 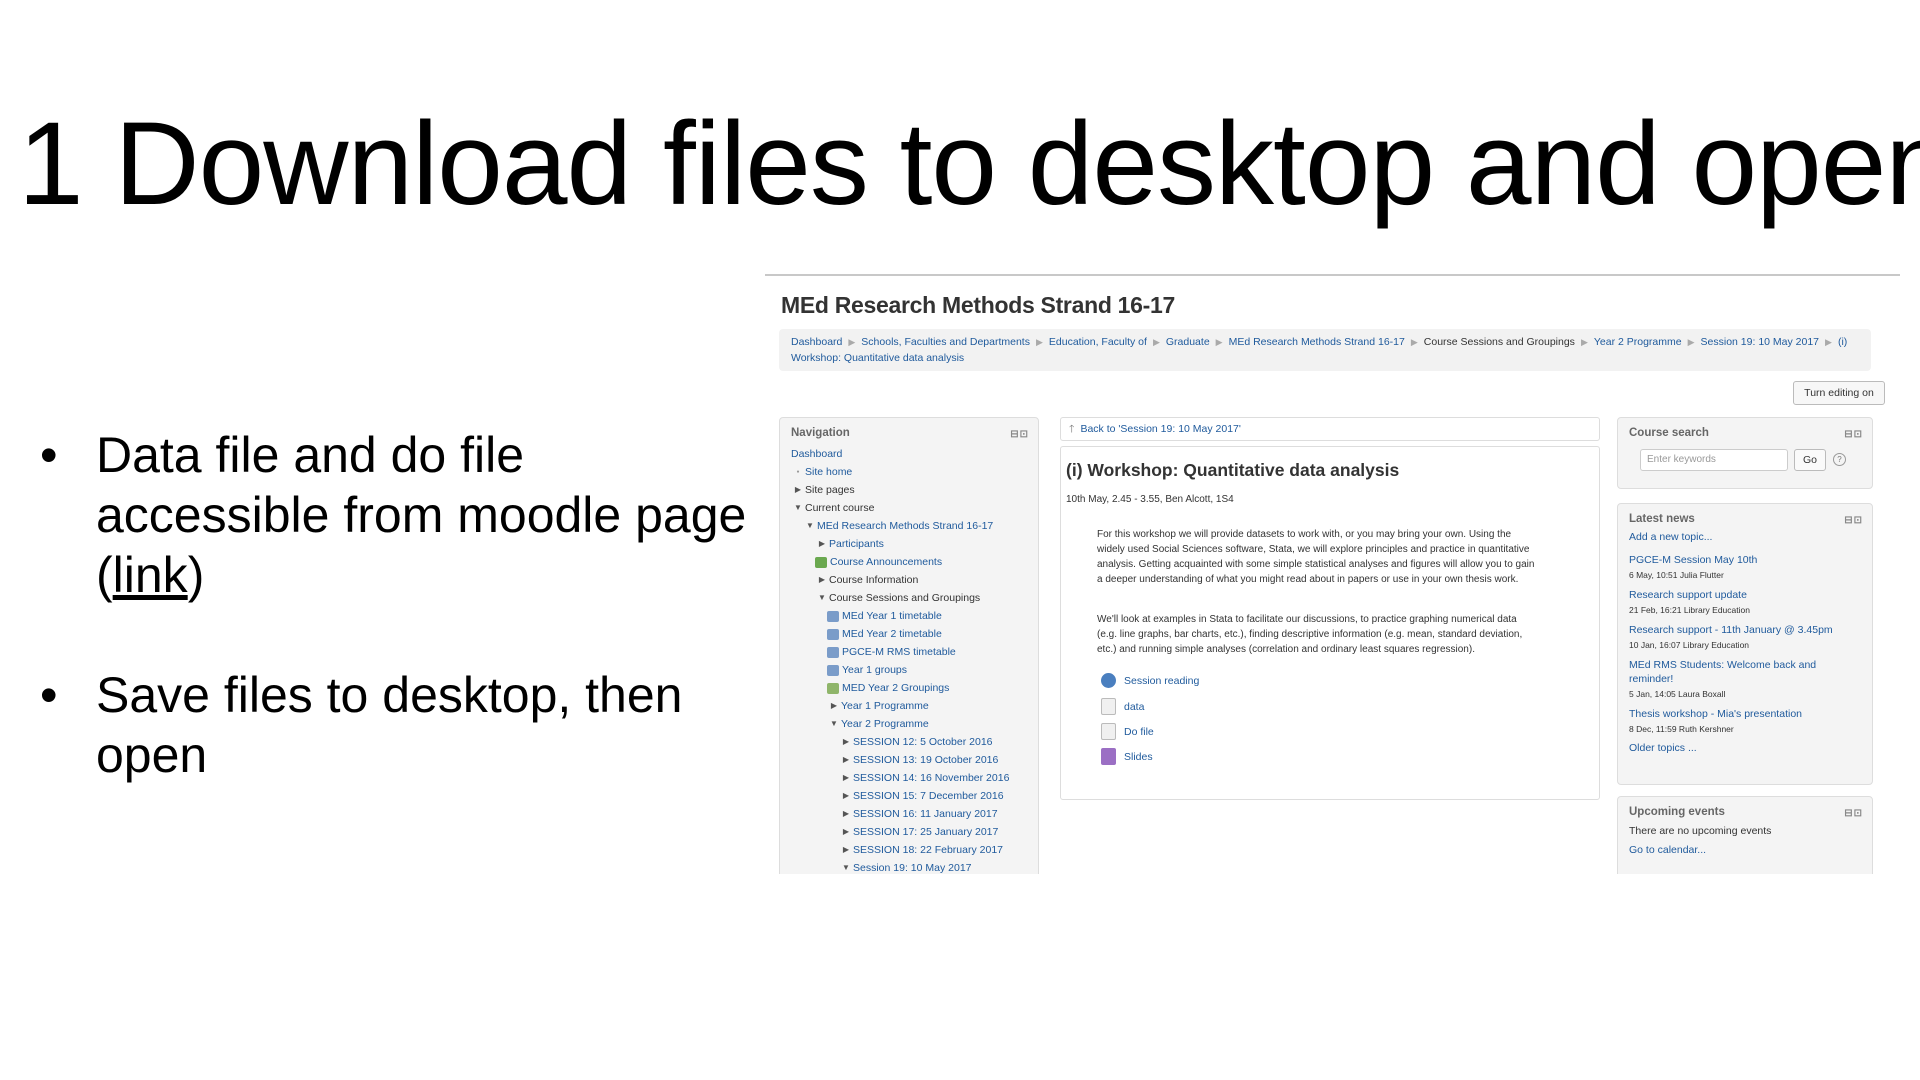 What do you see at coordinates (914, 778) in the screenshot?
I see `nav-item: ▶ SESSION 14: 16 November 2016` at bounding box center [914, 778].